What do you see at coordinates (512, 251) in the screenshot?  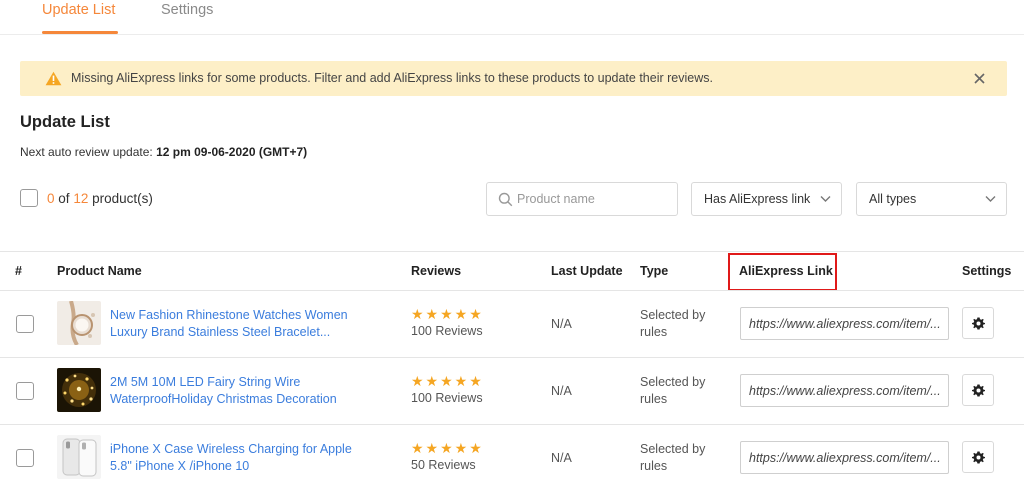 I see `table-top-border` at bounding box center [512, 251].